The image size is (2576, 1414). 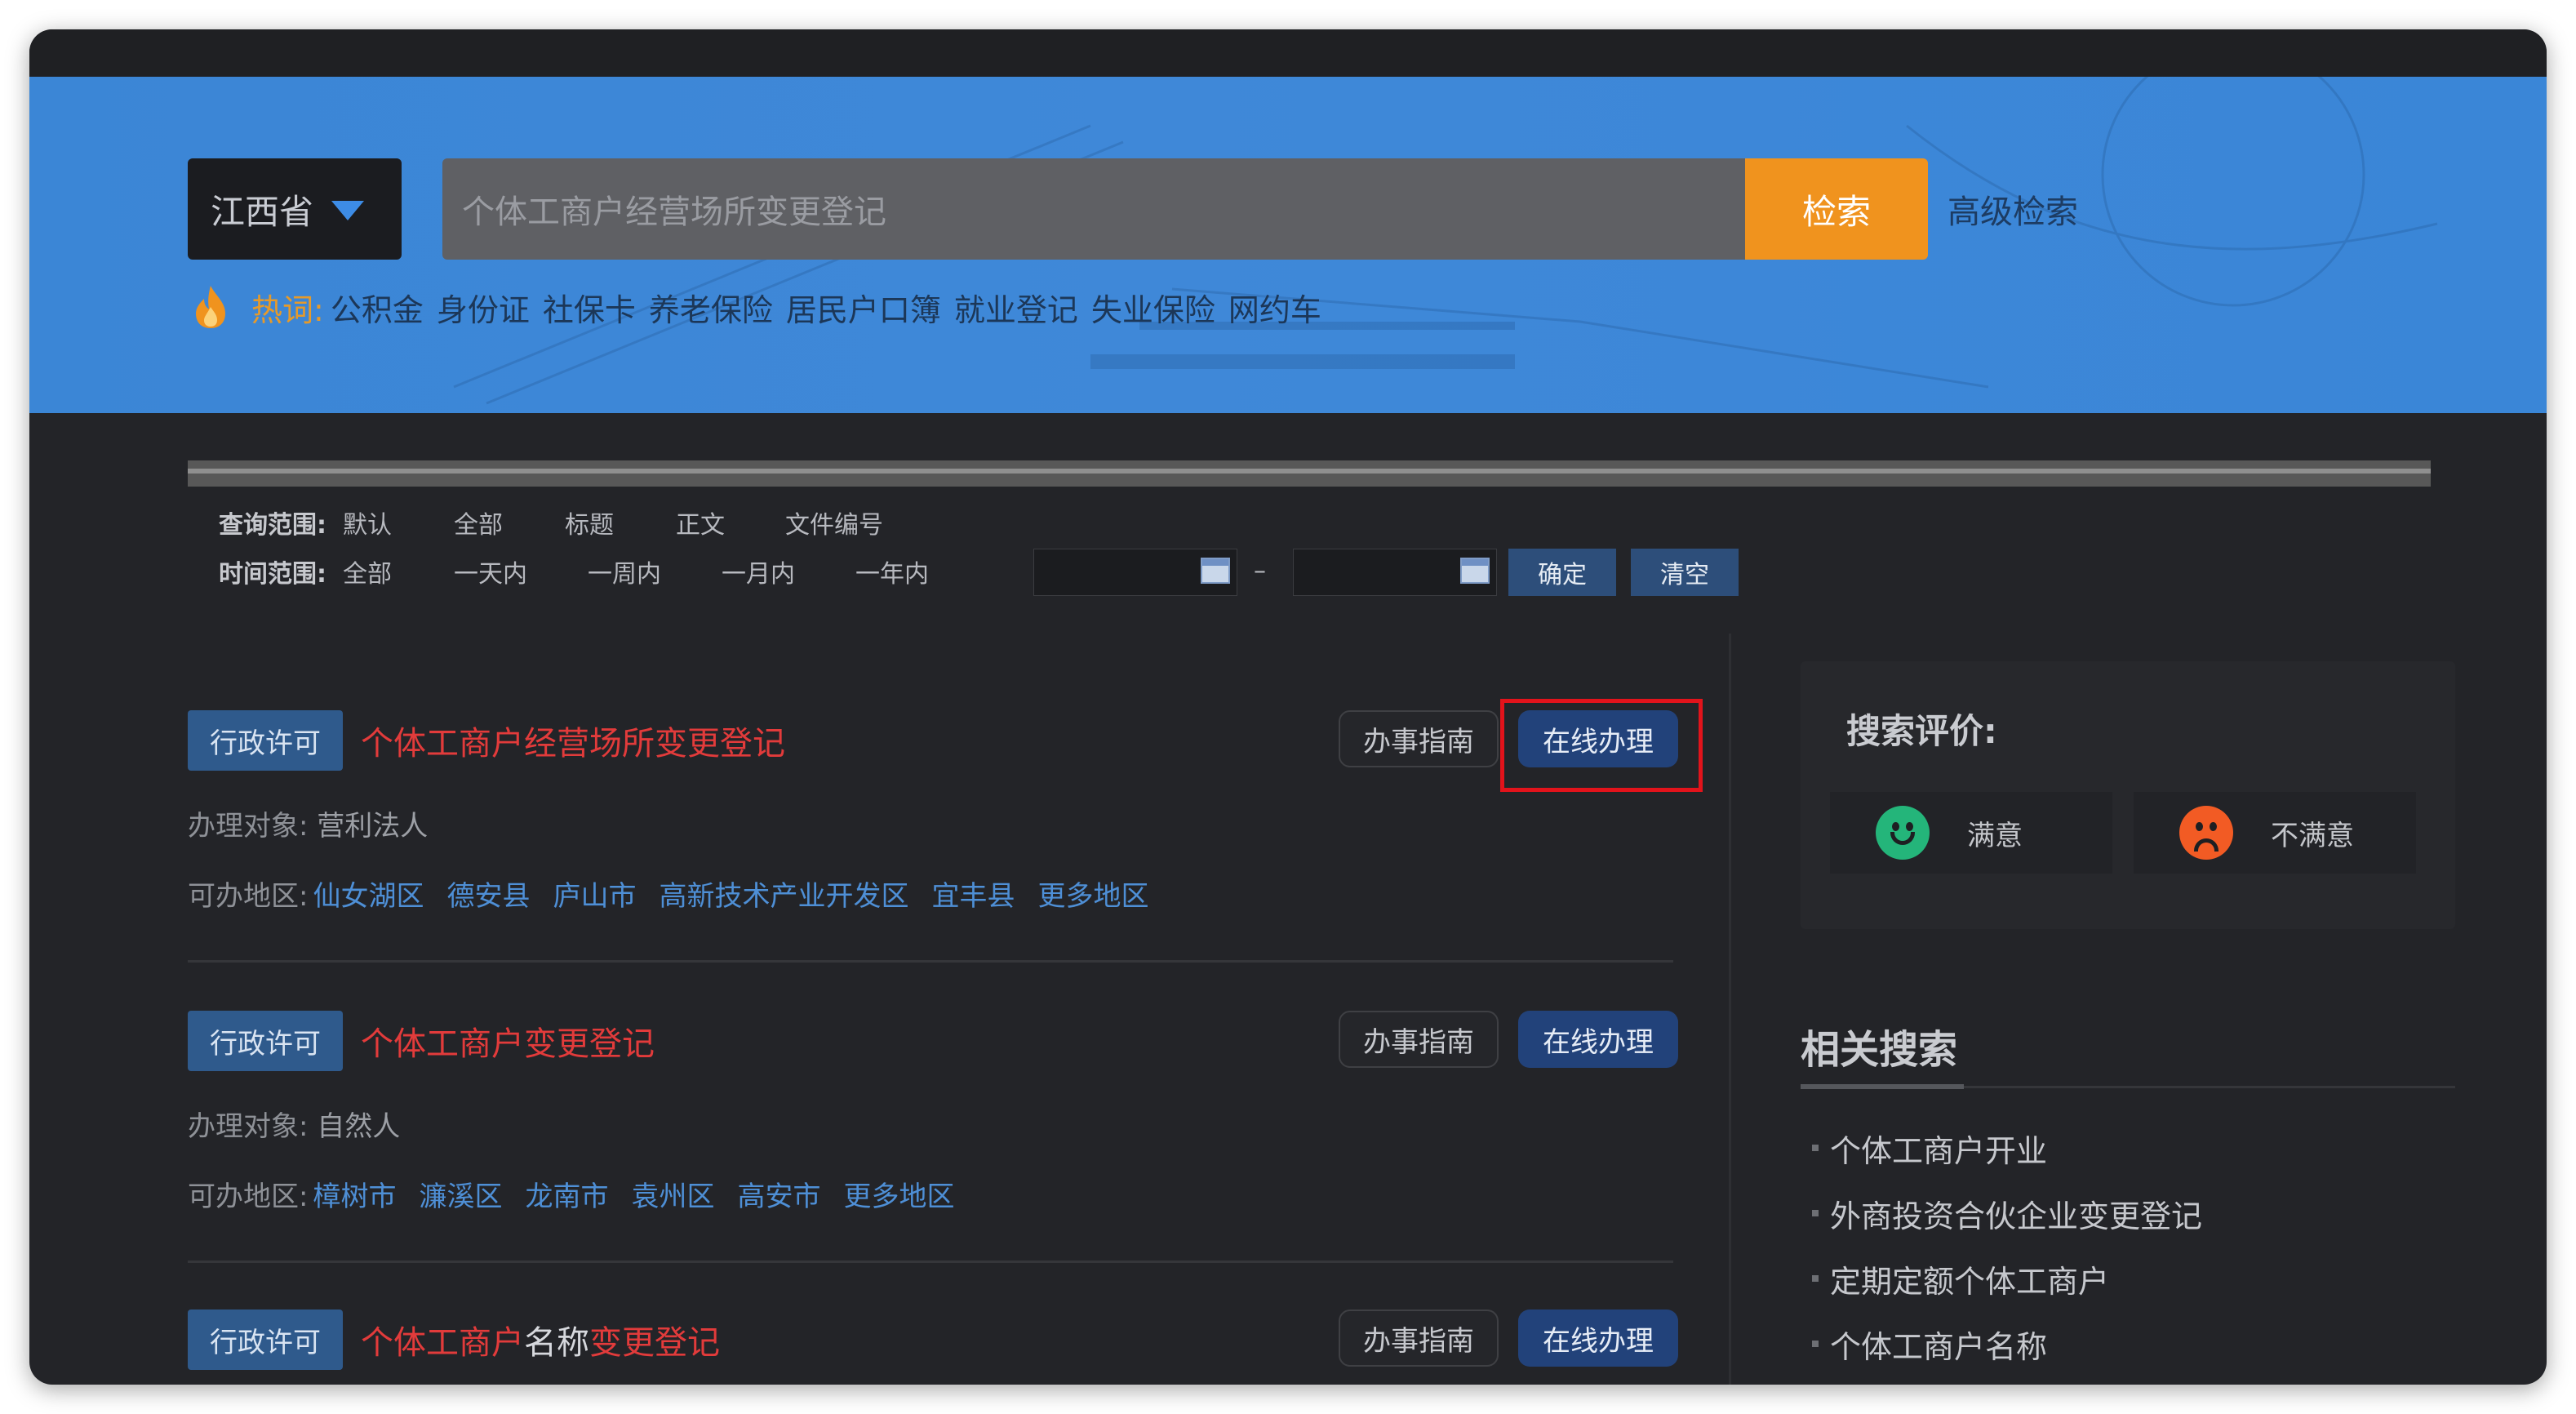 What do you see at coordinates (672, 1194) in the screenshot?
I see `area-link: 袁州区` at bounding box center [672, 1194].